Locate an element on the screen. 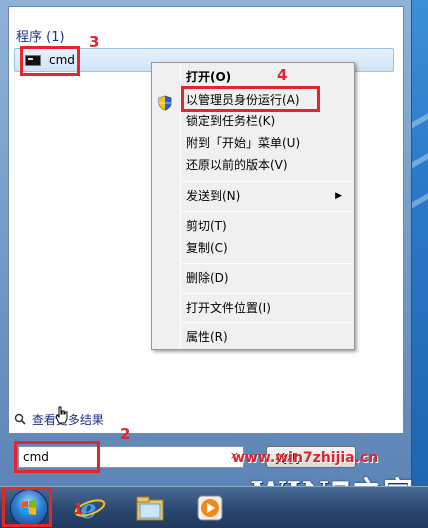  menu-item-cut: 剪切(T) is located at coordinates (269, 226).